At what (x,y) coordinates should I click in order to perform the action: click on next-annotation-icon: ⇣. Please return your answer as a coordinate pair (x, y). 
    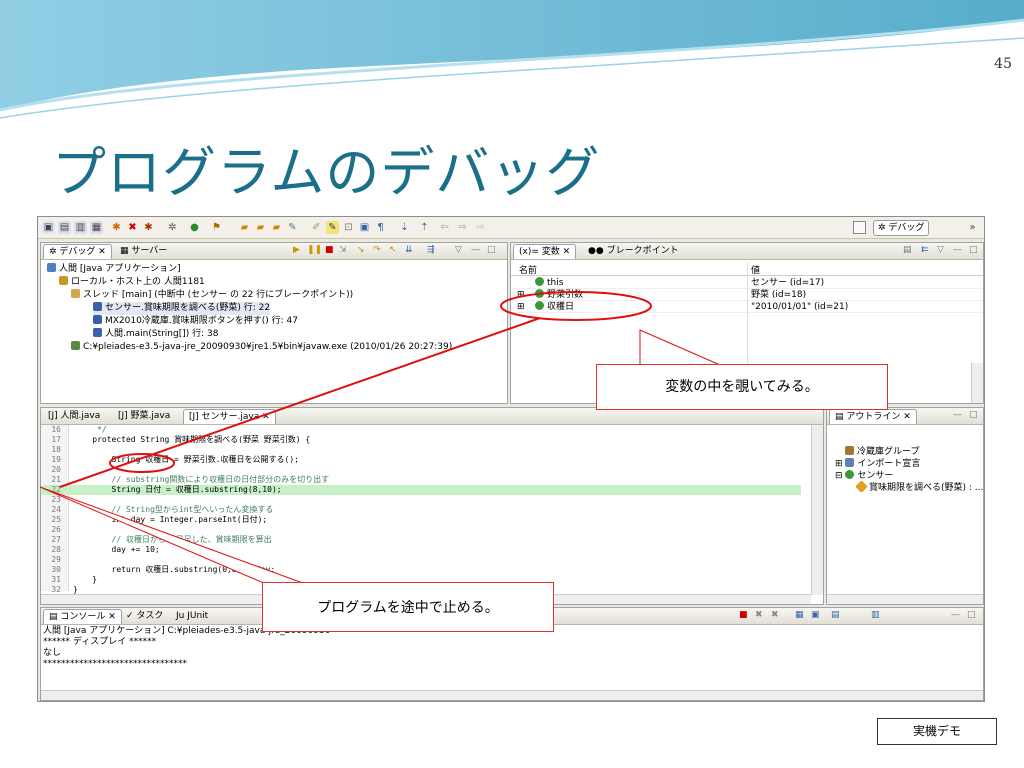
    Looking at the image, I should click on (404, 227).